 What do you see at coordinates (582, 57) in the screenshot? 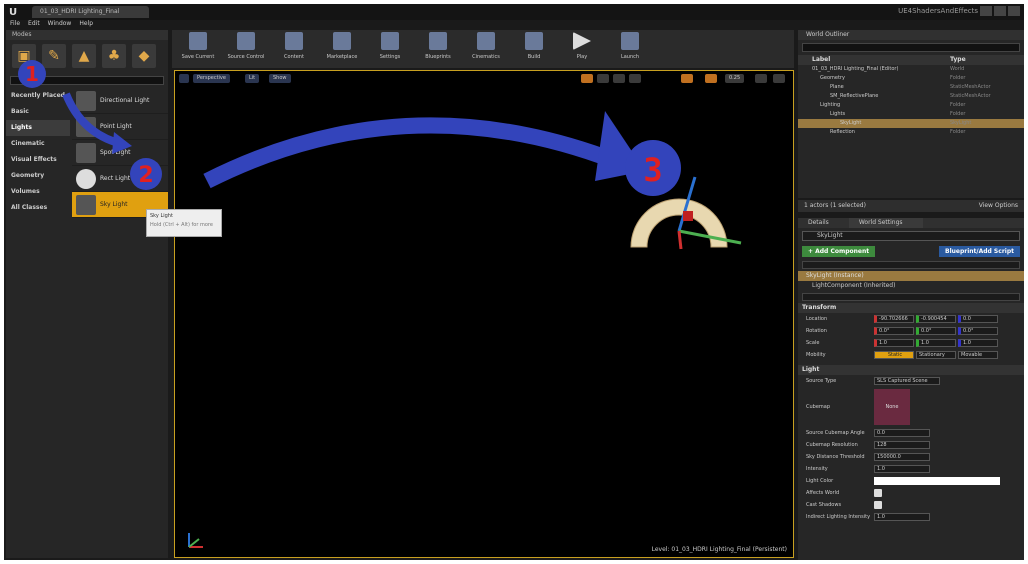
I see `toolbar-label: Play` at bounding box center [582, 57].